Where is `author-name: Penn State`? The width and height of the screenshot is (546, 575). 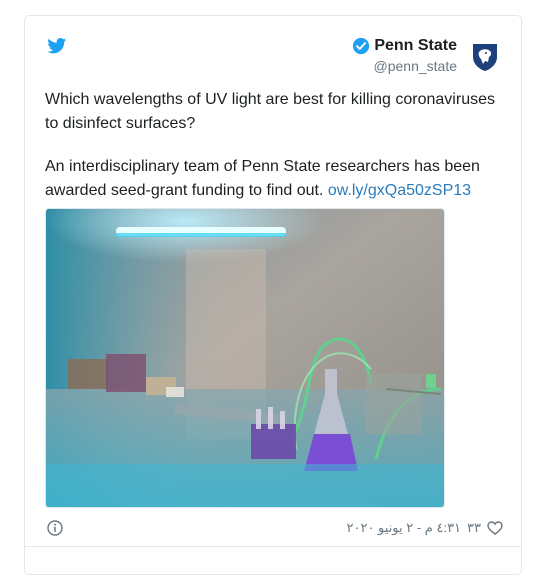 author-name: Penn State is located at coordinates (415, 46).